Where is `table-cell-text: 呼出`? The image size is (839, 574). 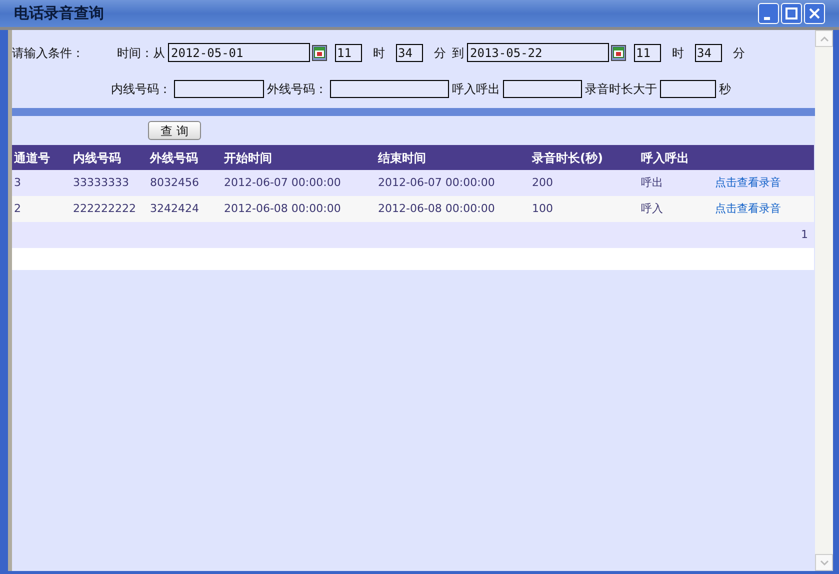
table-cell-text: 呼出 is located at coordinates (652, 182).